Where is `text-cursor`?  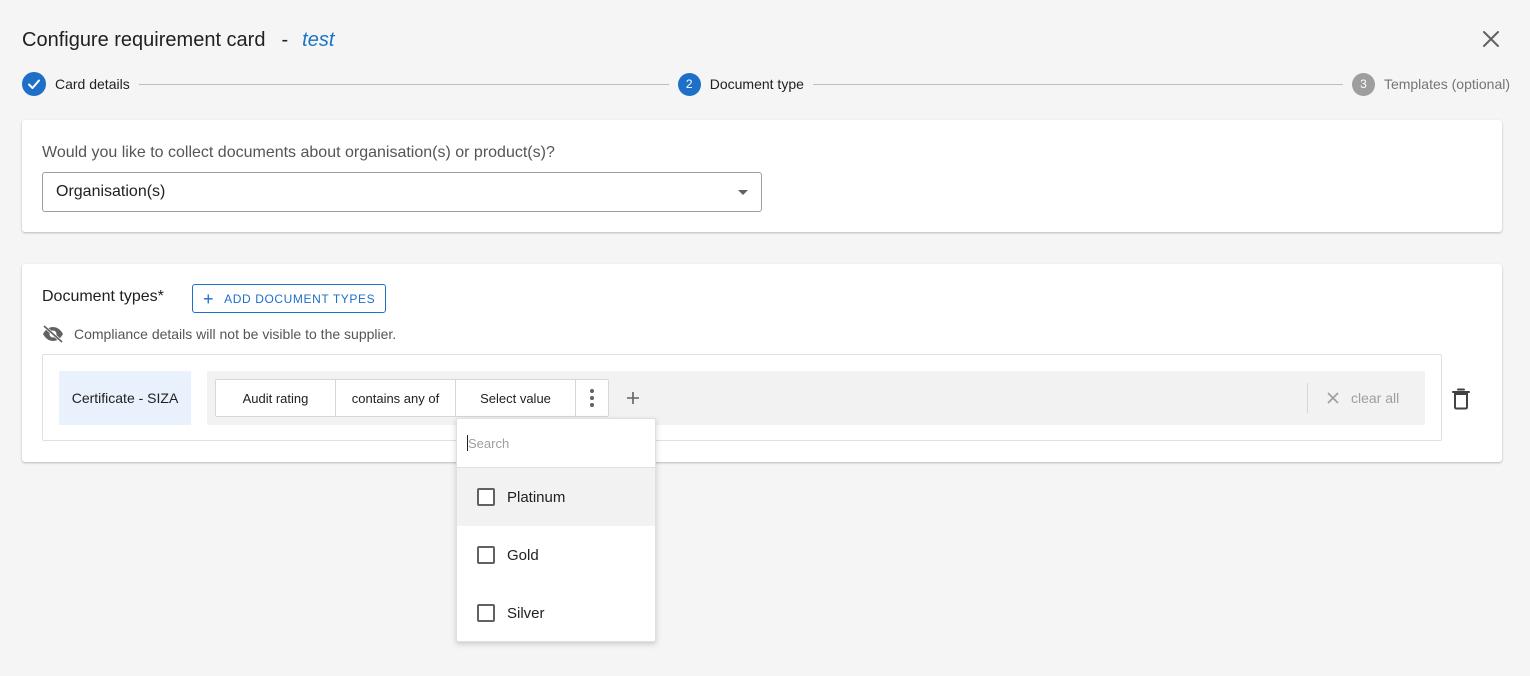 text-cursor is located at coordinates (467, 443).